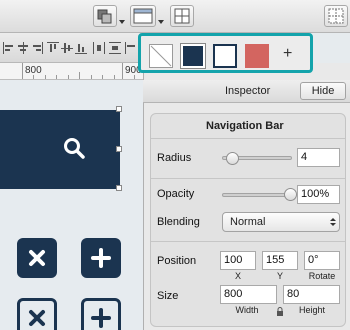 The height and width of the screenshot is (330, 350). I want to click on distribute-vertical-icon, so click(115, 48).